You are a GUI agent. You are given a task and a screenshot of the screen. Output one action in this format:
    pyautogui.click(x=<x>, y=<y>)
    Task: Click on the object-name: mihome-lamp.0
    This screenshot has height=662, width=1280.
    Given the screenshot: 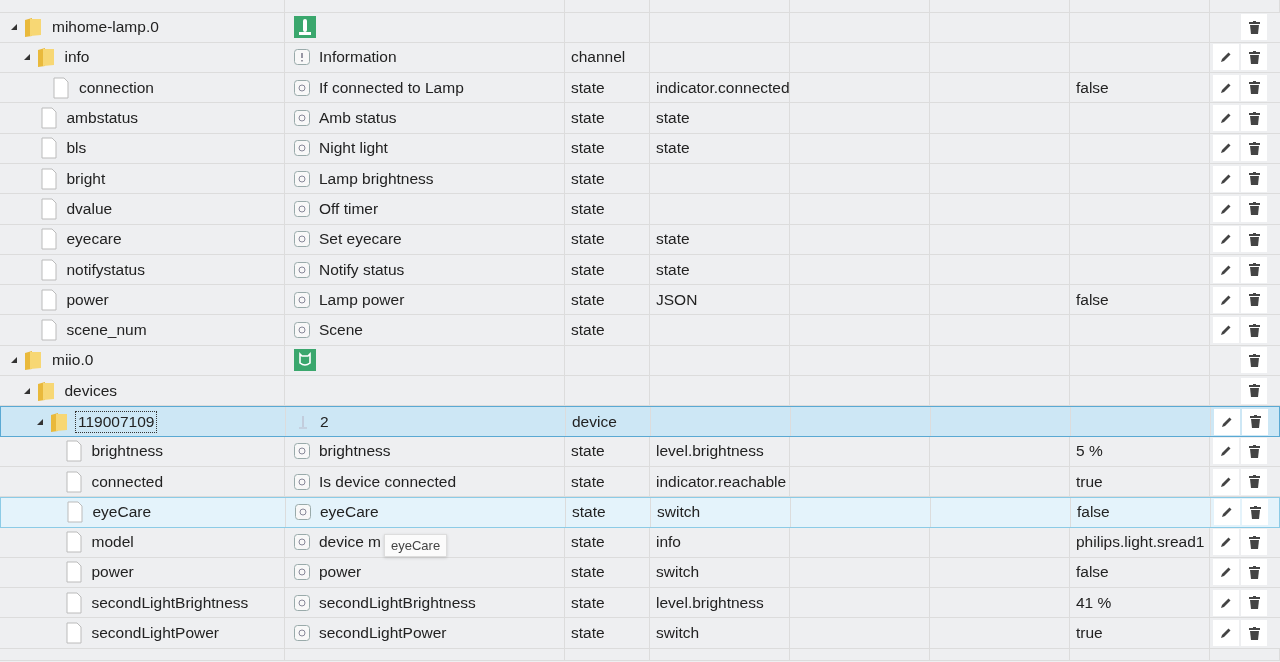 What is the action you would take?
    pyautogui.click(x=105, y=27)
    